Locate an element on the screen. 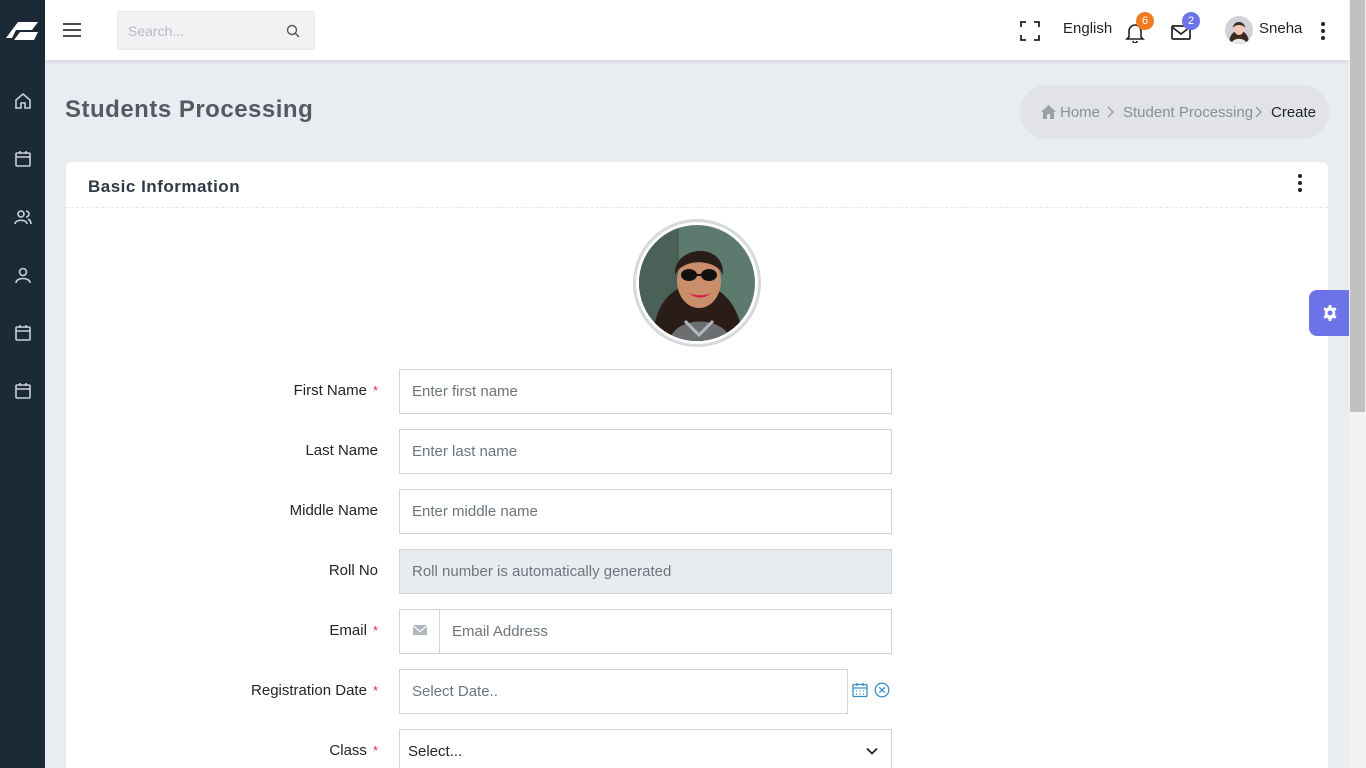 The image size is (1366, 768). profile-photo is located at coordinates (697, 283).